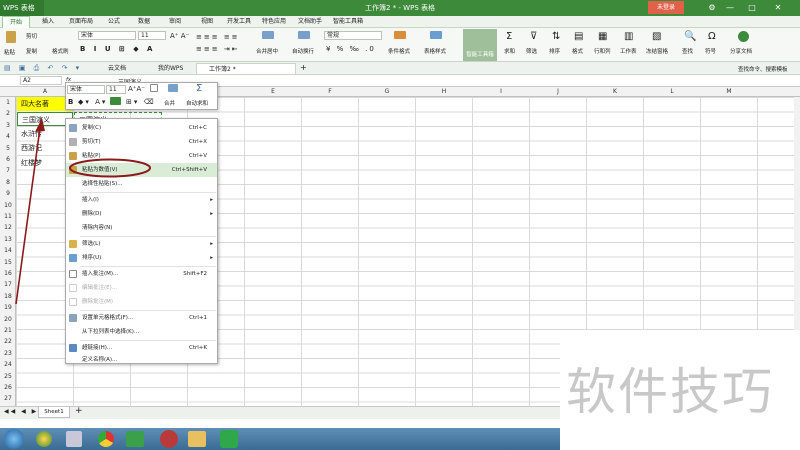 The height and width of the screenshot is (450, 800). What do you see at coordinates (229, 439) in the screenshot?
I see `wps-spreadsheet-icon` at bounding box center [229, 439].